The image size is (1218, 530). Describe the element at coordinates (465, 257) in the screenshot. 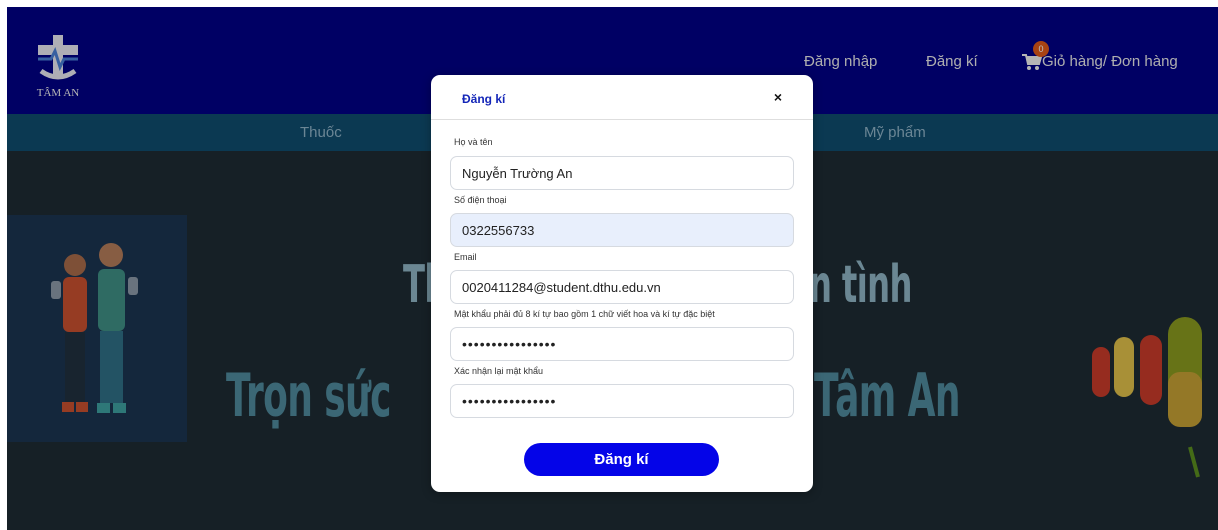

I see `email-label: Email` at that location.